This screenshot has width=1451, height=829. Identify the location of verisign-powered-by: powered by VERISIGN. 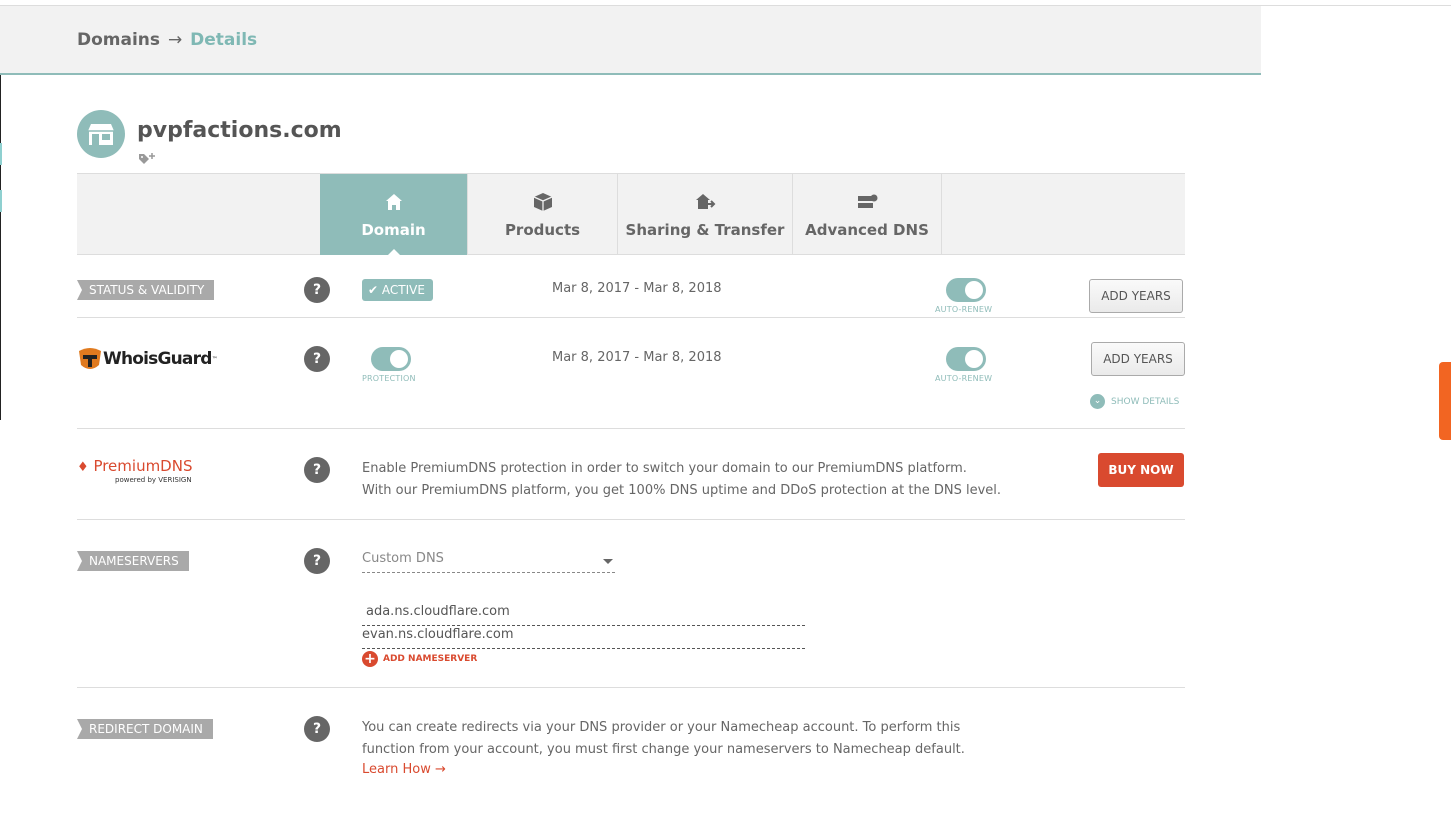
(153, 480).